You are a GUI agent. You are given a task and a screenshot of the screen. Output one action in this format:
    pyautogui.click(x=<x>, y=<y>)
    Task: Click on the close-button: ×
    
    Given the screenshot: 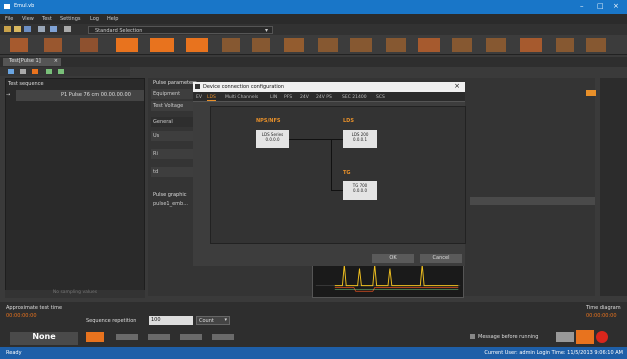 What is the action you would take?
    pyautogui.click(x=616, y=6)
    